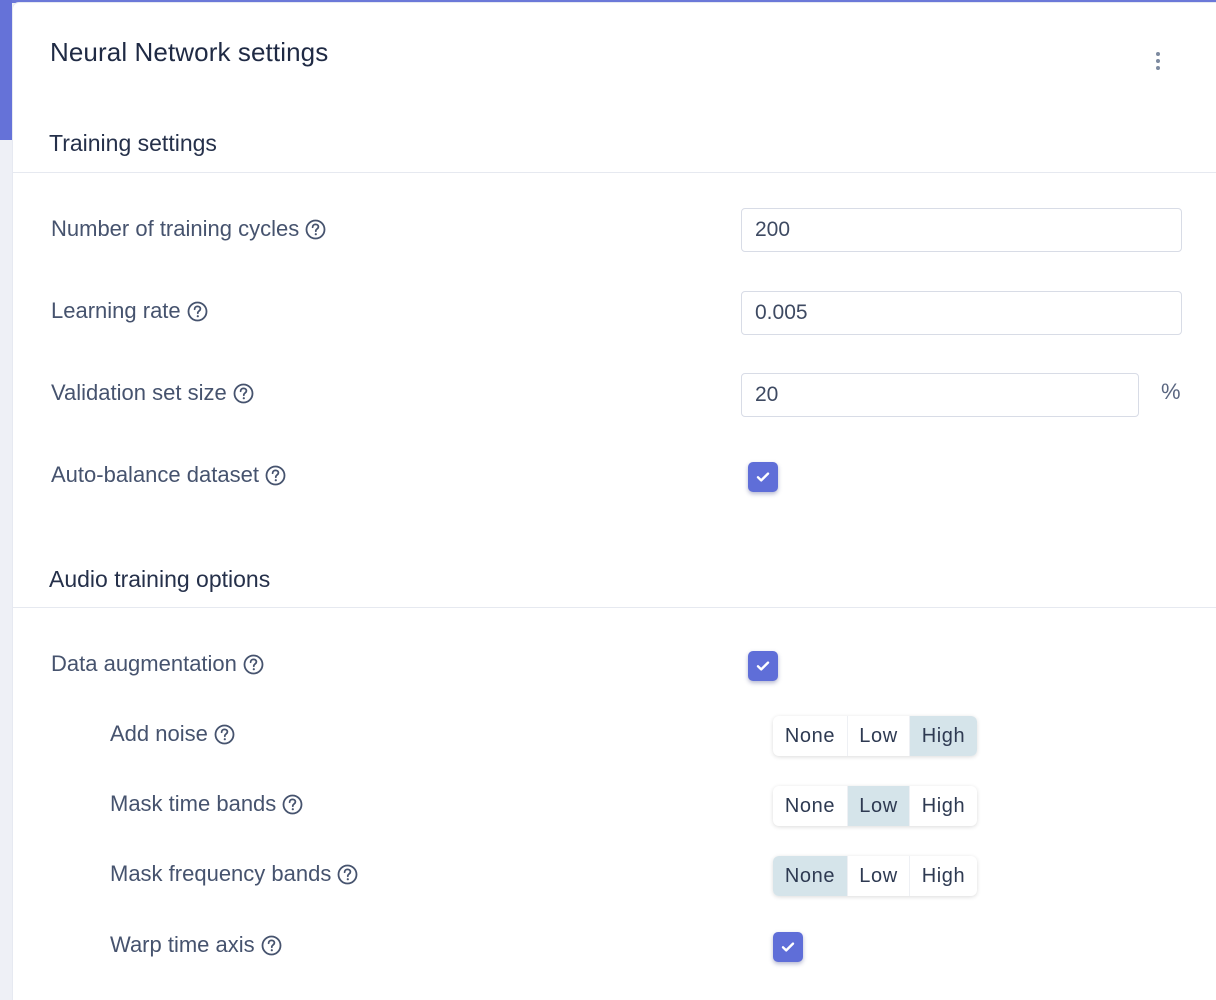  I want to click on mask-frequency-bands-option-none: None, so click(810, 876).